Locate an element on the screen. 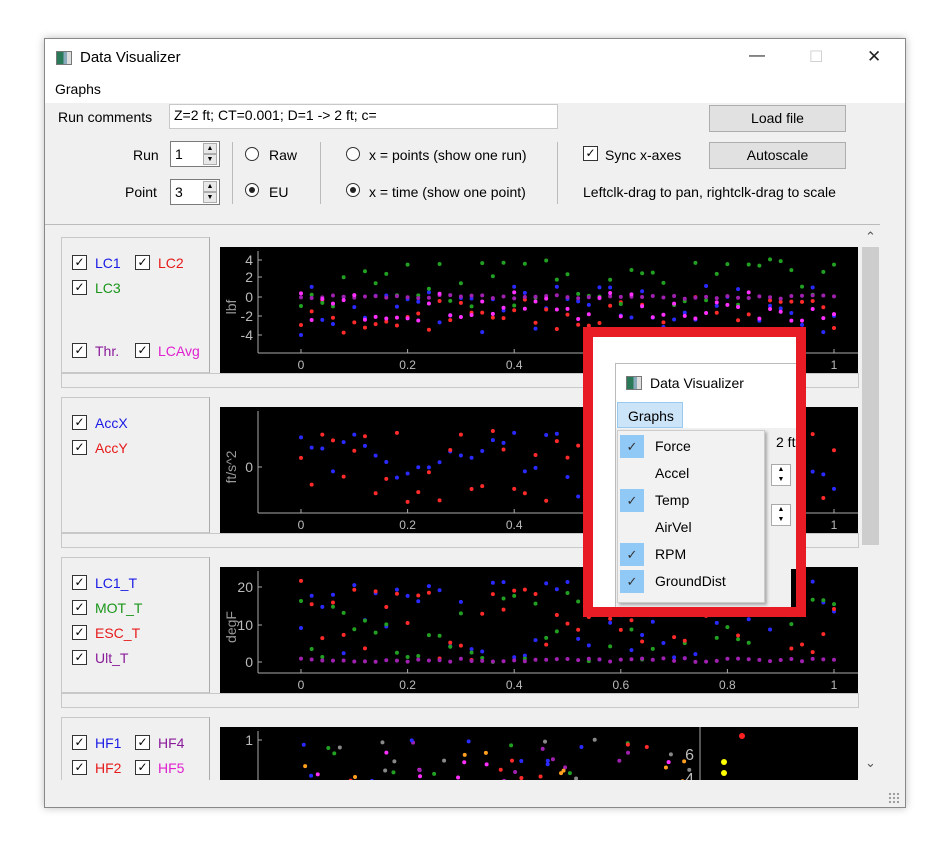 The height and width of the screenshot is (851, 943). menu-item-accel: Accel is located at coordinates (691, 473).